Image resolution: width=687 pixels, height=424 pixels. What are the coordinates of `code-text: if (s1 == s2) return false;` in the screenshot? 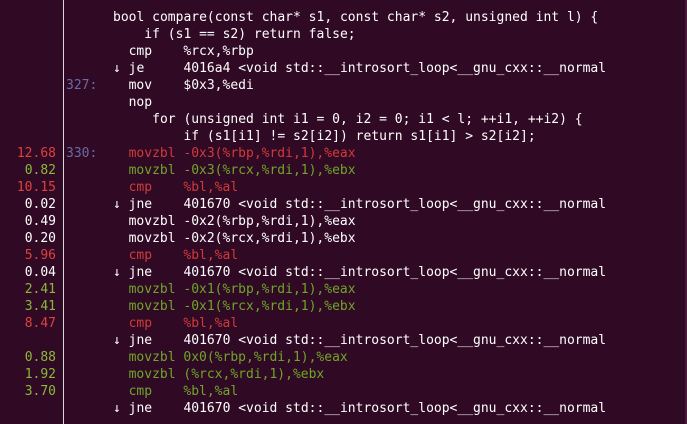 It's located at (234, 34).